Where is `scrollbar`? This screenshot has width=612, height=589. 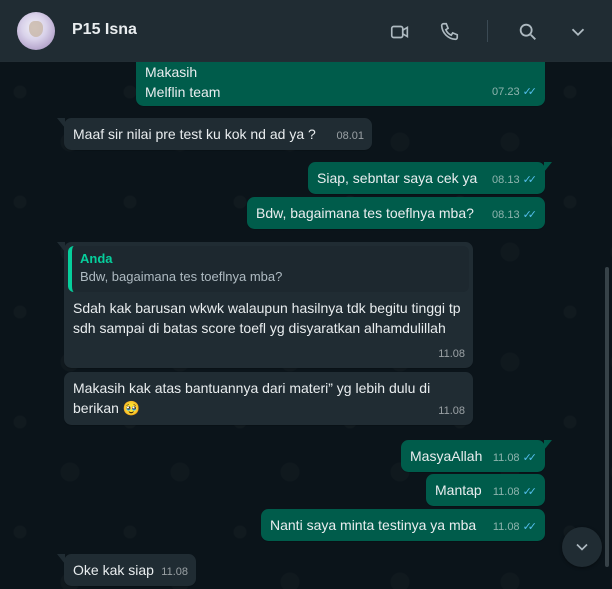 scrollbar is located at coordinates (607, 417).